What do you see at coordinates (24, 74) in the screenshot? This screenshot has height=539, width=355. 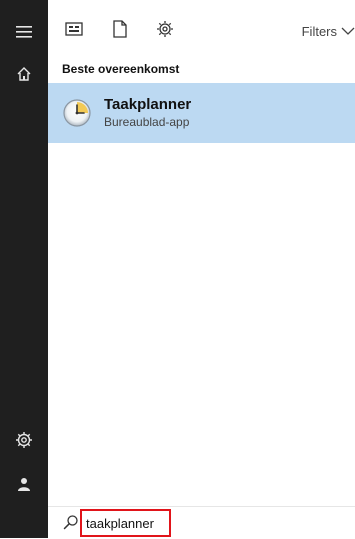 I see `home-icon` at bounding box center [24, 74].